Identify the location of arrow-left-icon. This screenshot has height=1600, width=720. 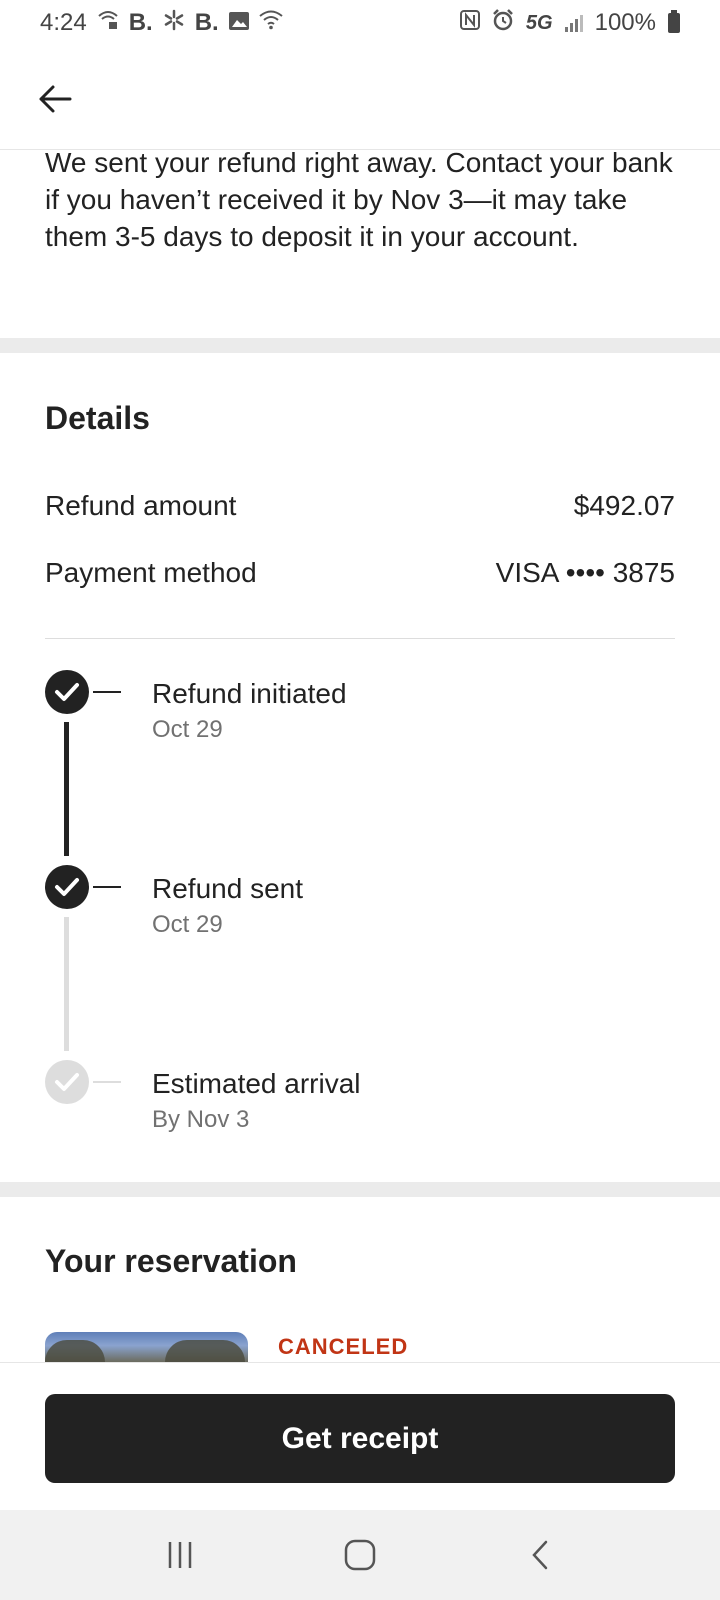
(55, 99).